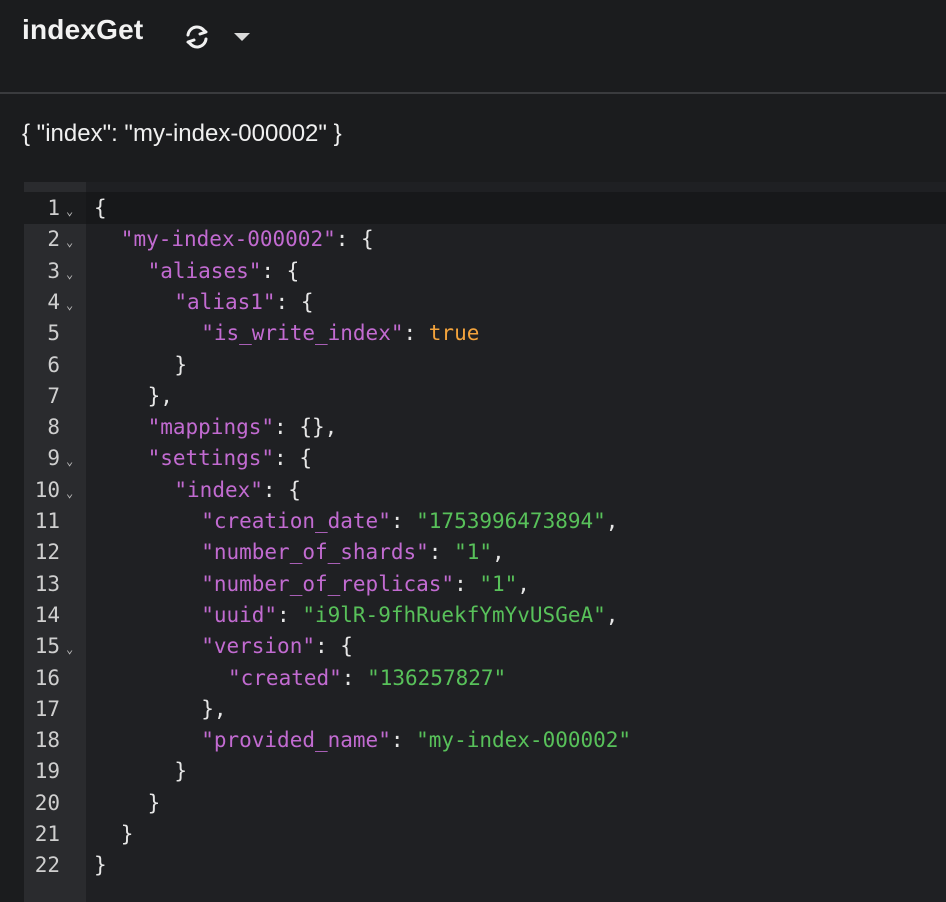 The width and height of the screenshot is (946, 902). Describe the element at coordinates (47, 802) in the screenshot. I see `line-number: 20` at that location.